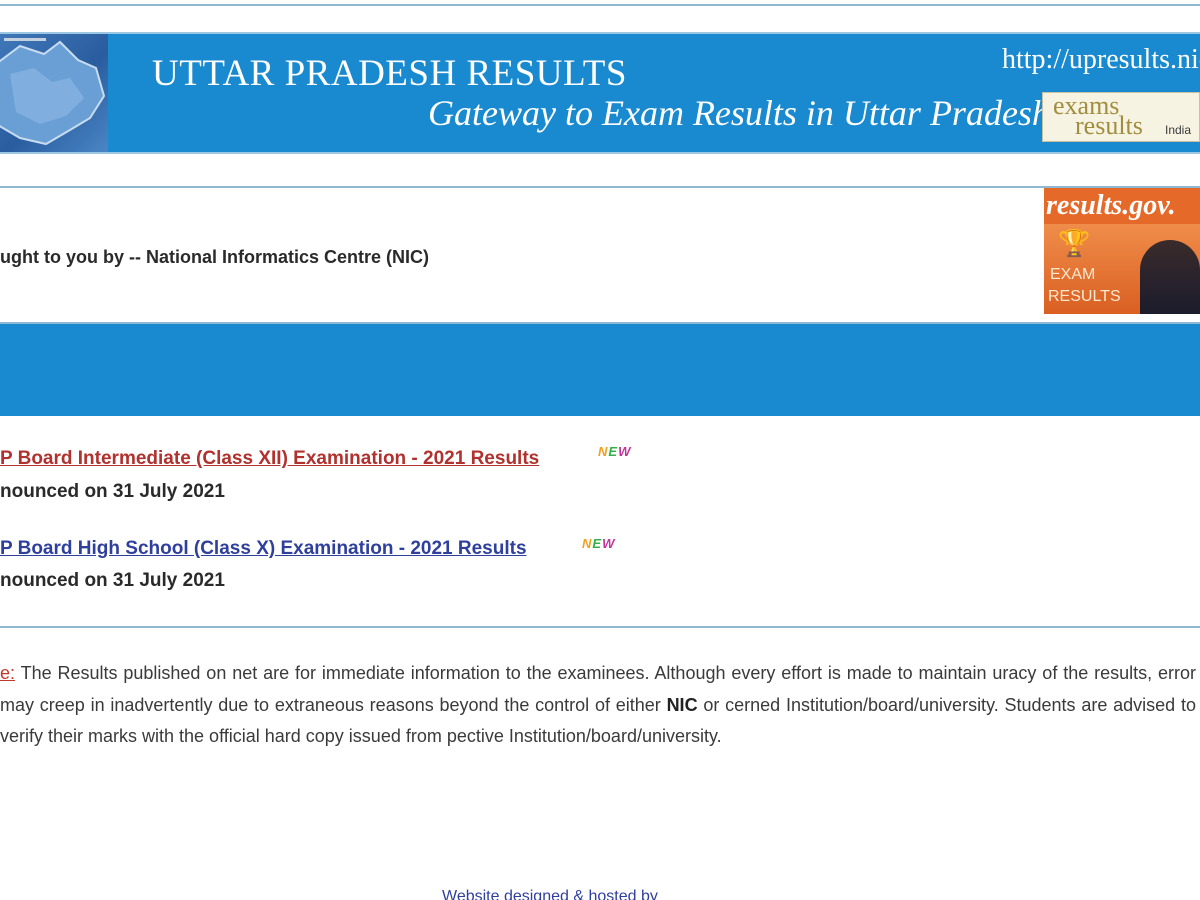  Describe the element at coordinates (600, 370) in the screenshot. I see `navigation-bar` at that location.